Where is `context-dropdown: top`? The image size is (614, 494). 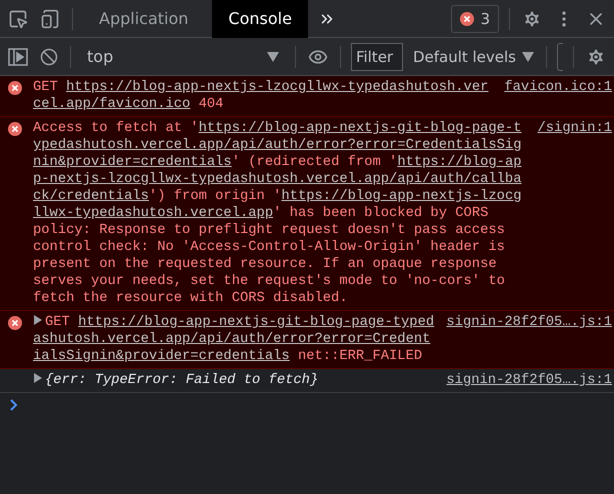
context-dropdown: top is located at coordinates (183, 56).